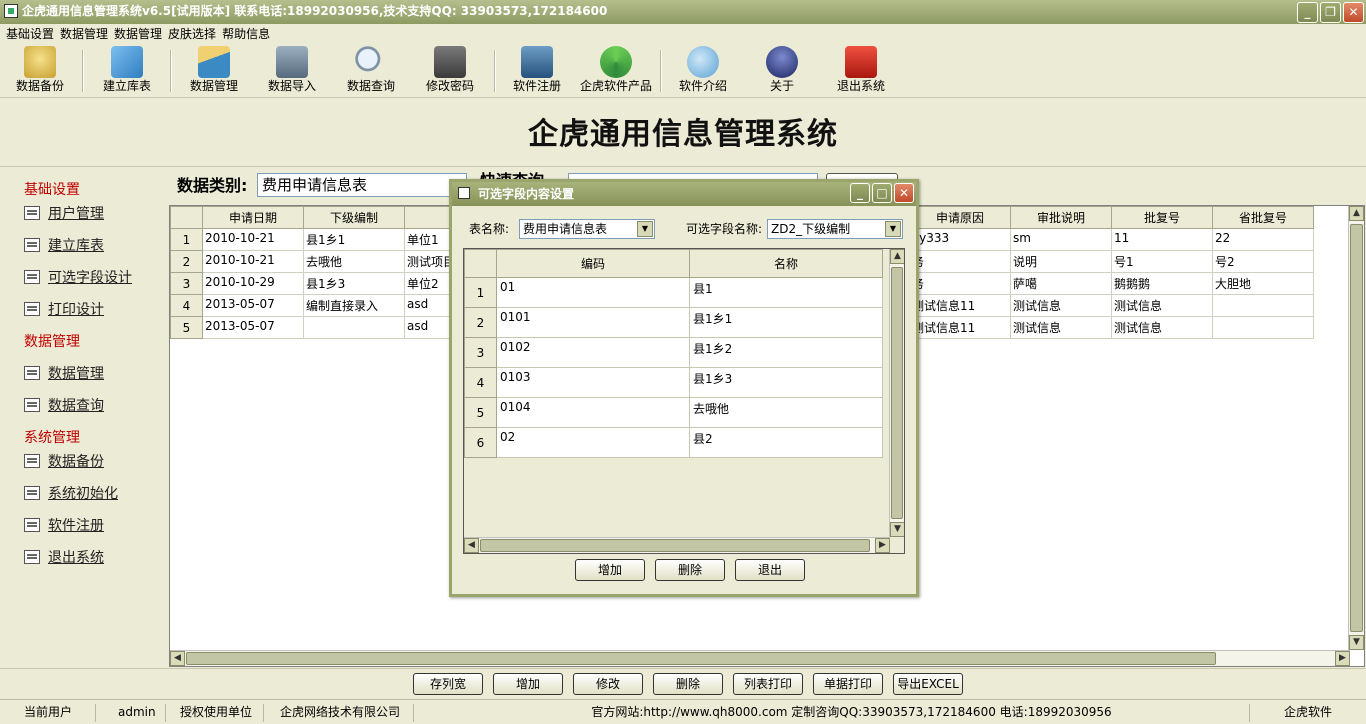  What do you see at coordinates (64, 309) in the screenshot?
I see `sidebar-item-print-design: 打印设计` at bounding box center [64, 309].